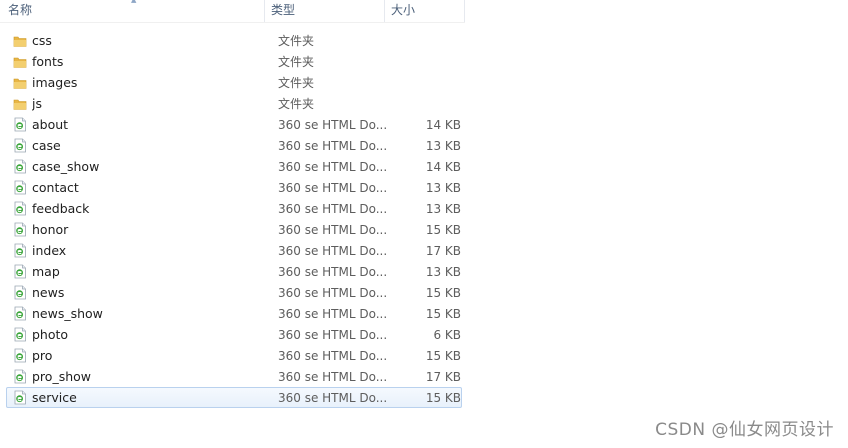  I want to click on file-name: contact, so click(55, 187).